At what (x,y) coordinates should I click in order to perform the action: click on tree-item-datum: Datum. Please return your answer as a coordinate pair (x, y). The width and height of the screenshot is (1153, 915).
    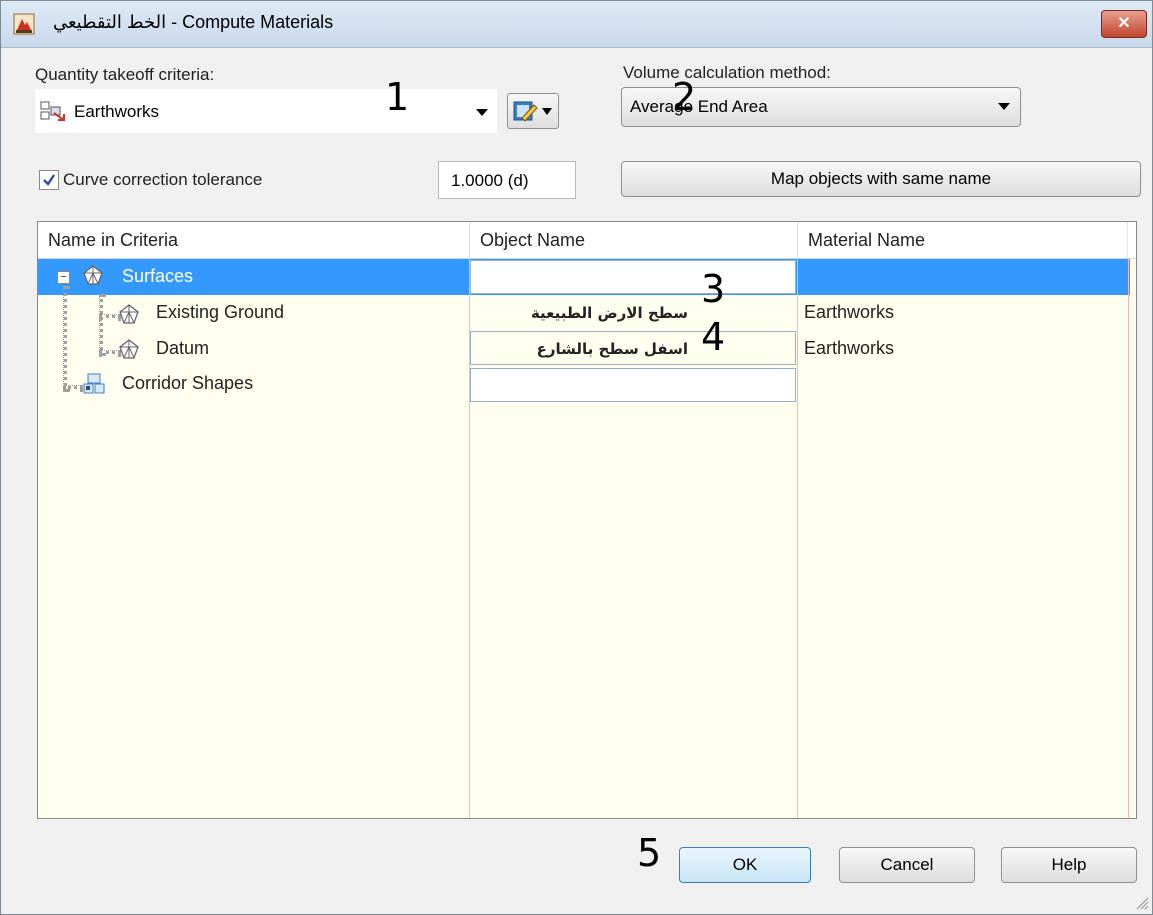
    Looking at the image, I should click on (182, 348).